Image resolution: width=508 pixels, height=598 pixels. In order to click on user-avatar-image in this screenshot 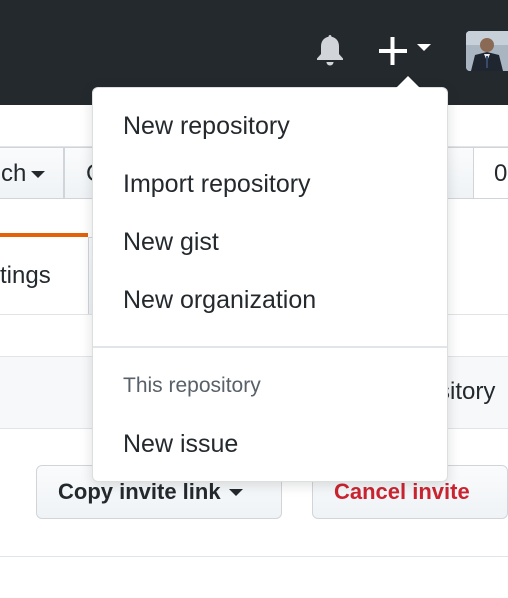, I will do `click(487, 51)`.